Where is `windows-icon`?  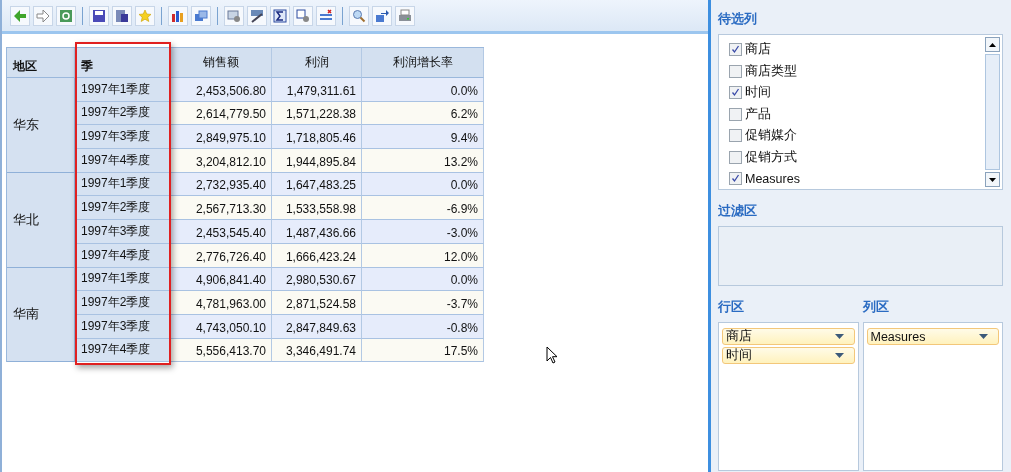 windows-icon is located at coordinates (201, 15).